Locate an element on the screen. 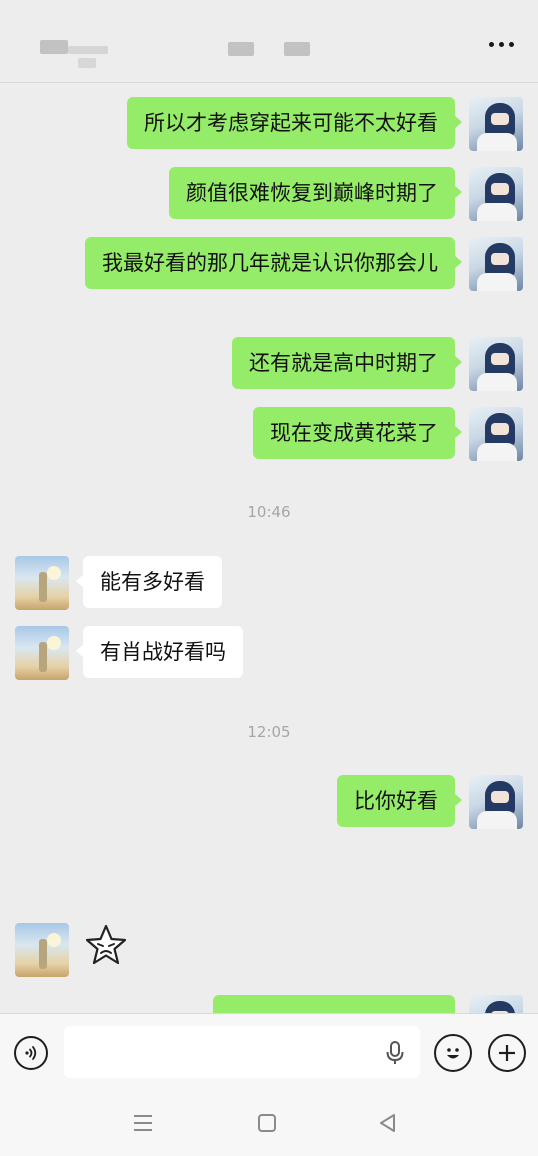 This screenshot has width=538, height=1156. back-icon is located at coordinates (388, 1123).